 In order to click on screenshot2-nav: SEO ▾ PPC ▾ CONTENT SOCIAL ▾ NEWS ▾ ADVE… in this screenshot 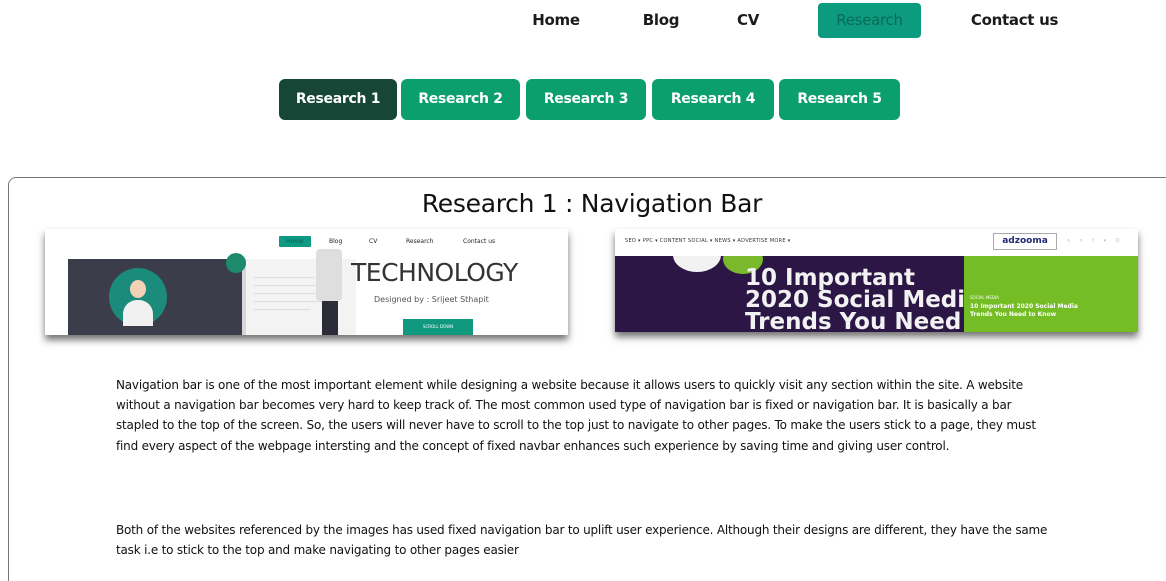, I will do `click(876, 242)`.